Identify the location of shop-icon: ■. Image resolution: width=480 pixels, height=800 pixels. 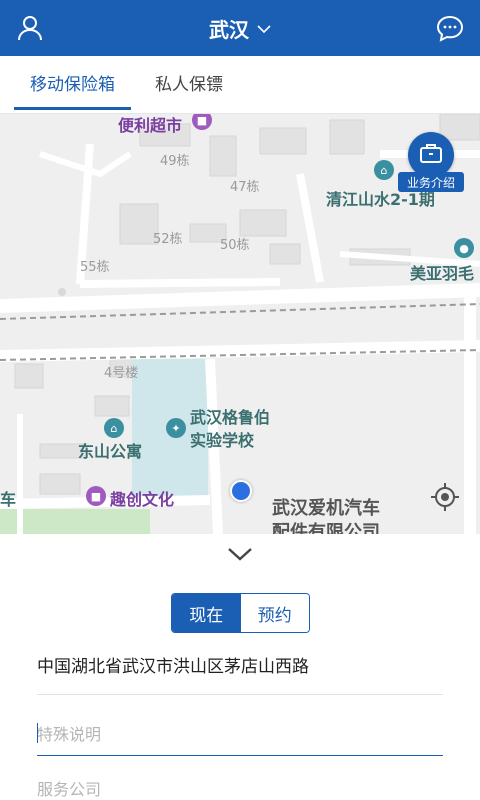
(96, 496).